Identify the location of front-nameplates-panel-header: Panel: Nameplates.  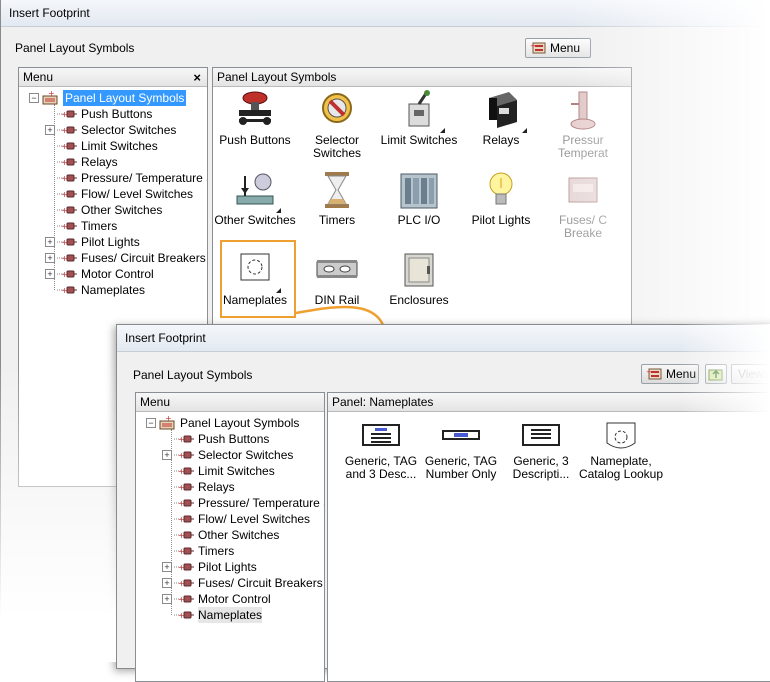
(549, 402).